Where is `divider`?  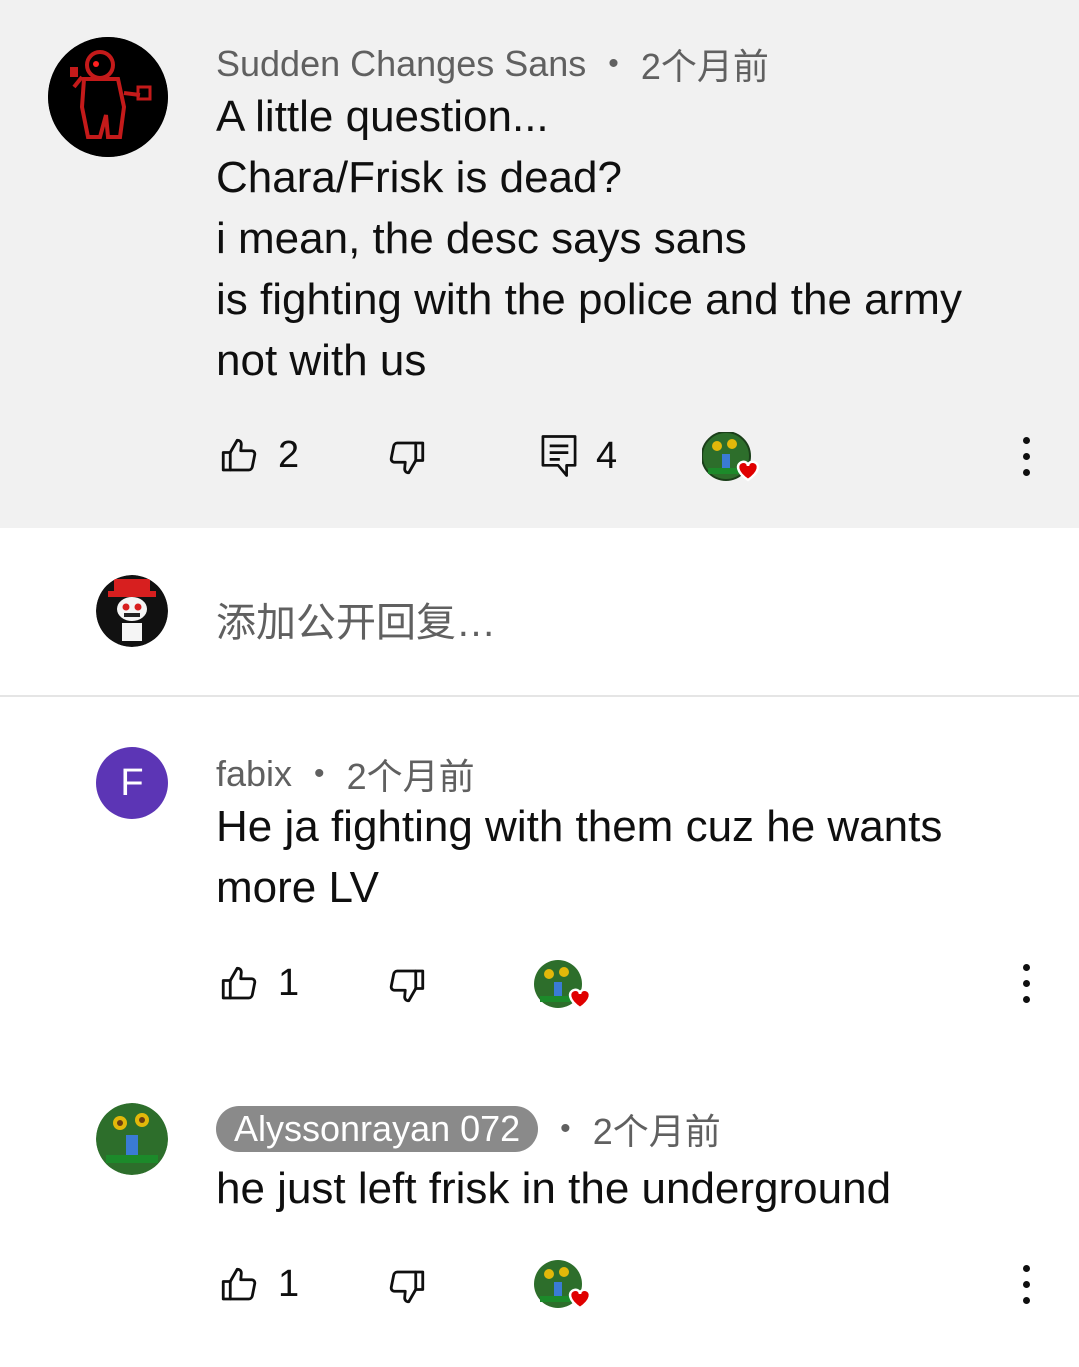 divider is located at coordinates (539, 696).